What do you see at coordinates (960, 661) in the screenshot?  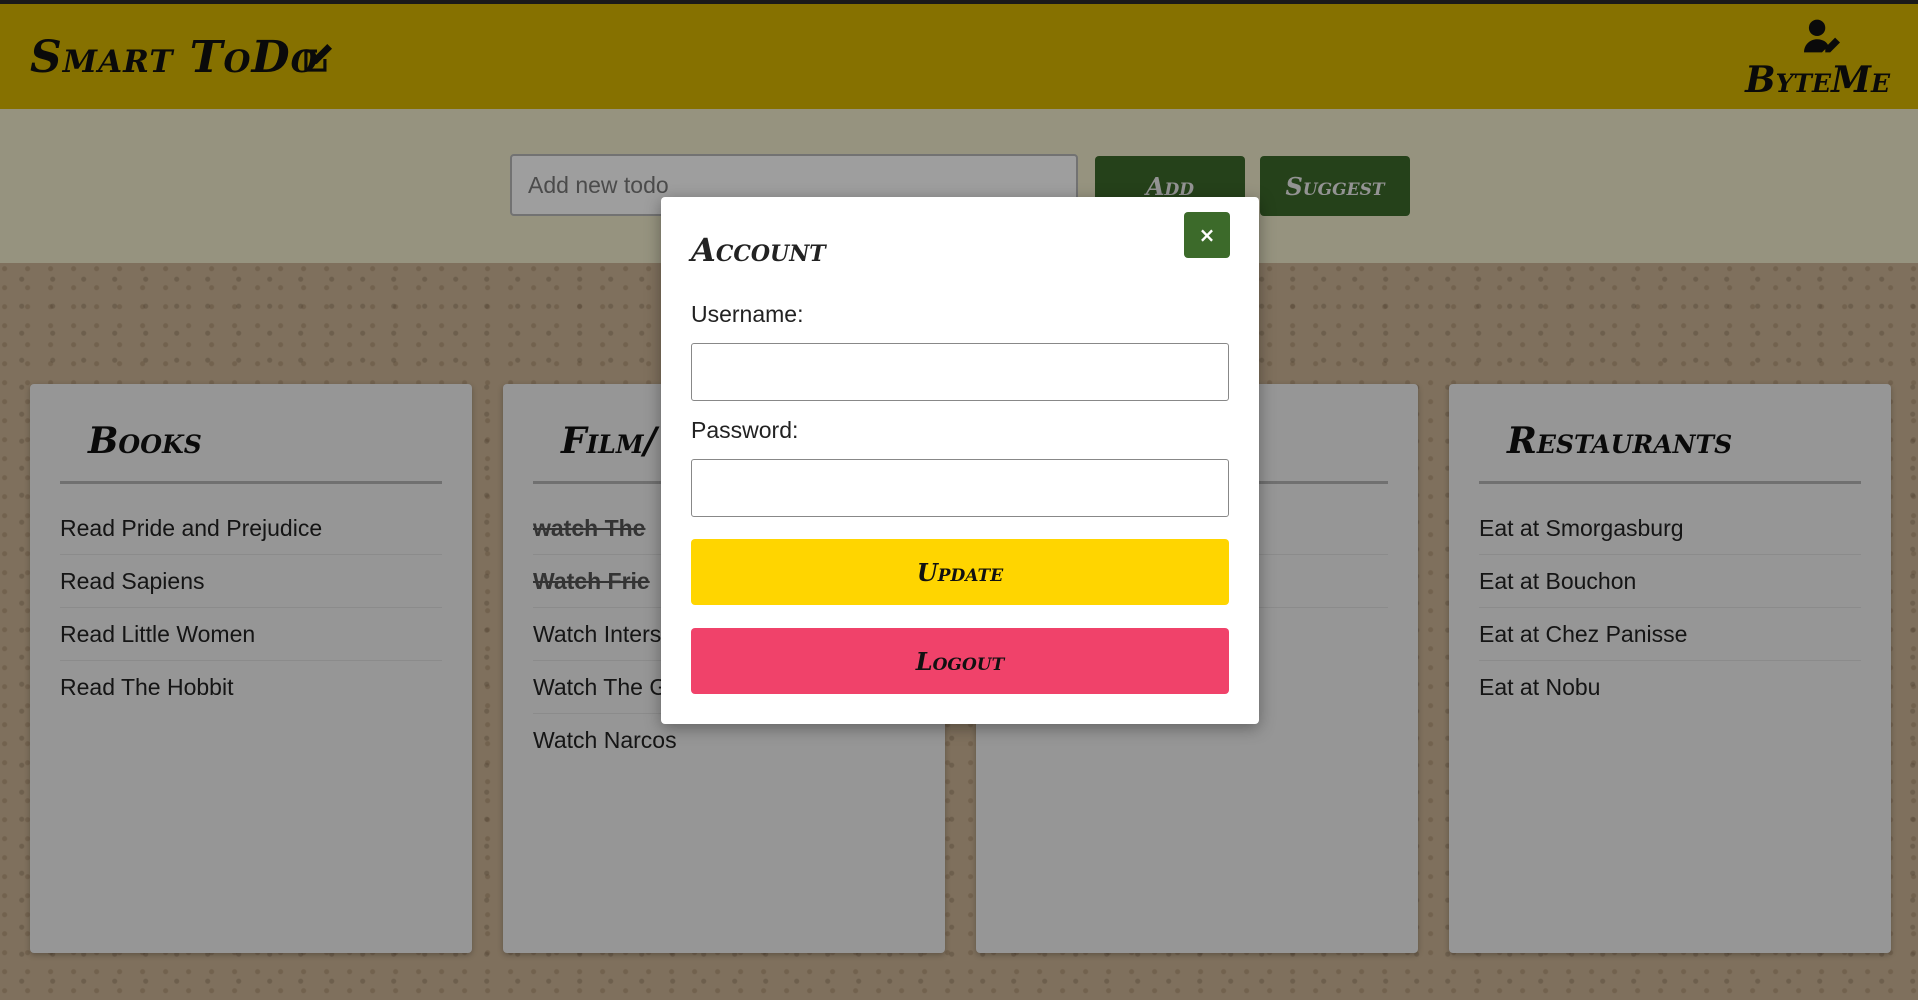 I see `logout-button: Logout` at bounding box center [960, 661].